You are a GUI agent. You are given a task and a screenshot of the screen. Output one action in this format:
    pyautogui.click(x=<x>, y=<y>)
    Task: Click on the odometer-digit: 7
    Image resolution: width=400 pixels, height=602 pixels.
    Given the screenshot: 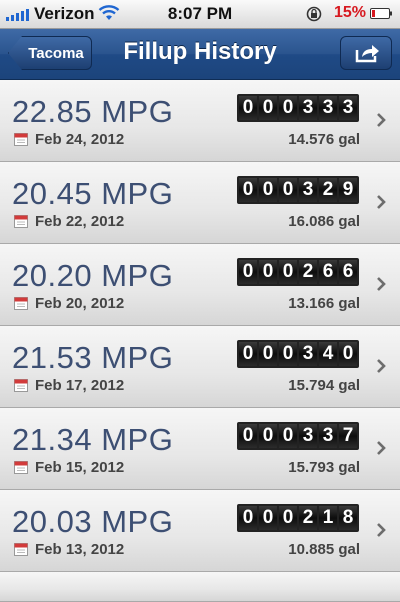 What is the action you would take?
    pyautogui.click(x=348, y=436)
    